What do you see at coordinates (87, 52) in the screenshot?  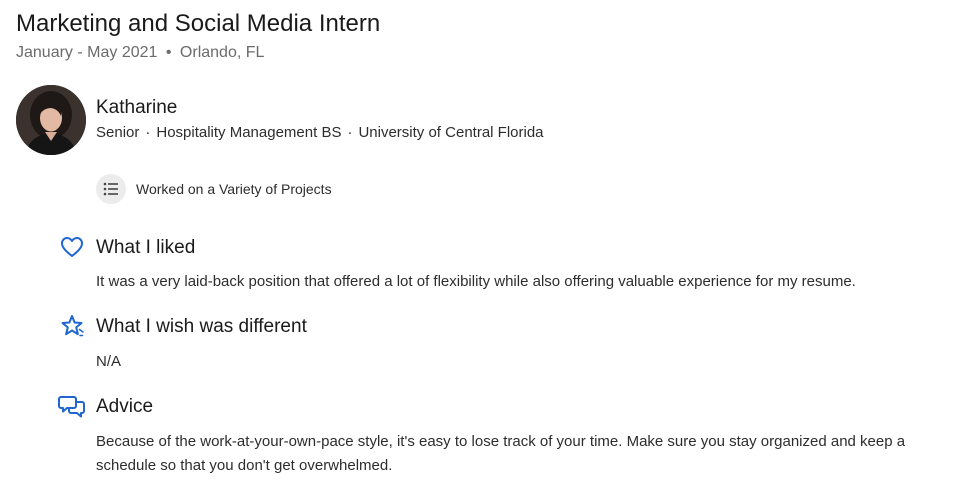 I see `review-dates: January - May 2021` at bounding box center [87, 52].